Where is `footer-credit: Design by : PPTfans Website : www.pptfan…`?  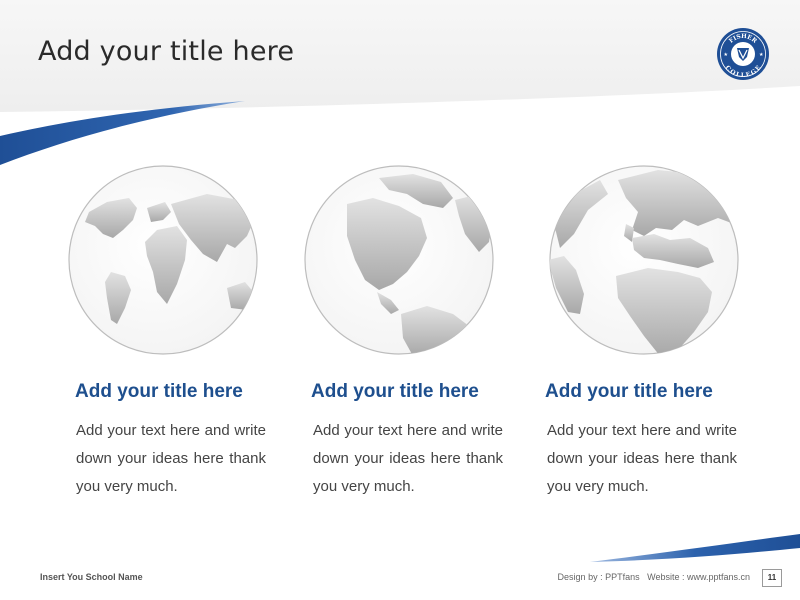
footer-credit: Design by : PPTfans Website : www.pptfan… is located at coordinates (654, 577).